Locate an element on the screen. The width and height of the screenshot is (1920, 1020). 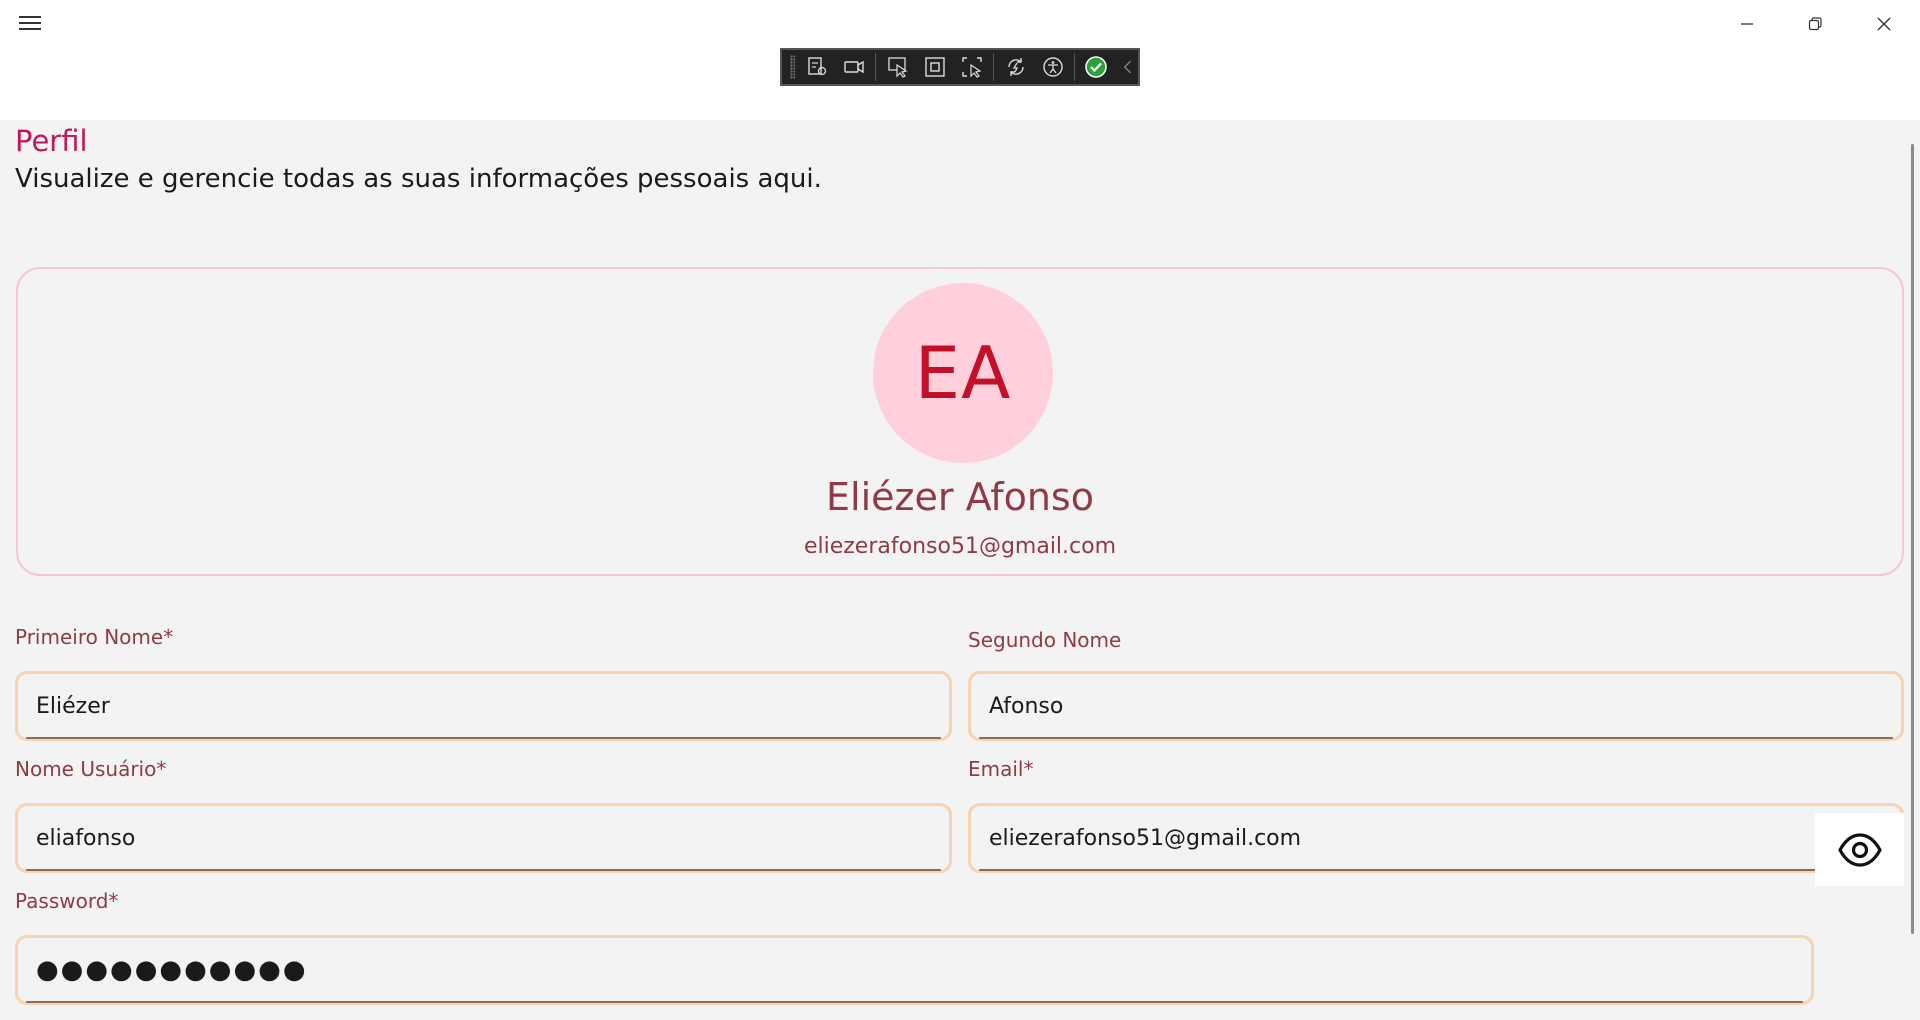
restore-button is located at coordinates (1815, 24).